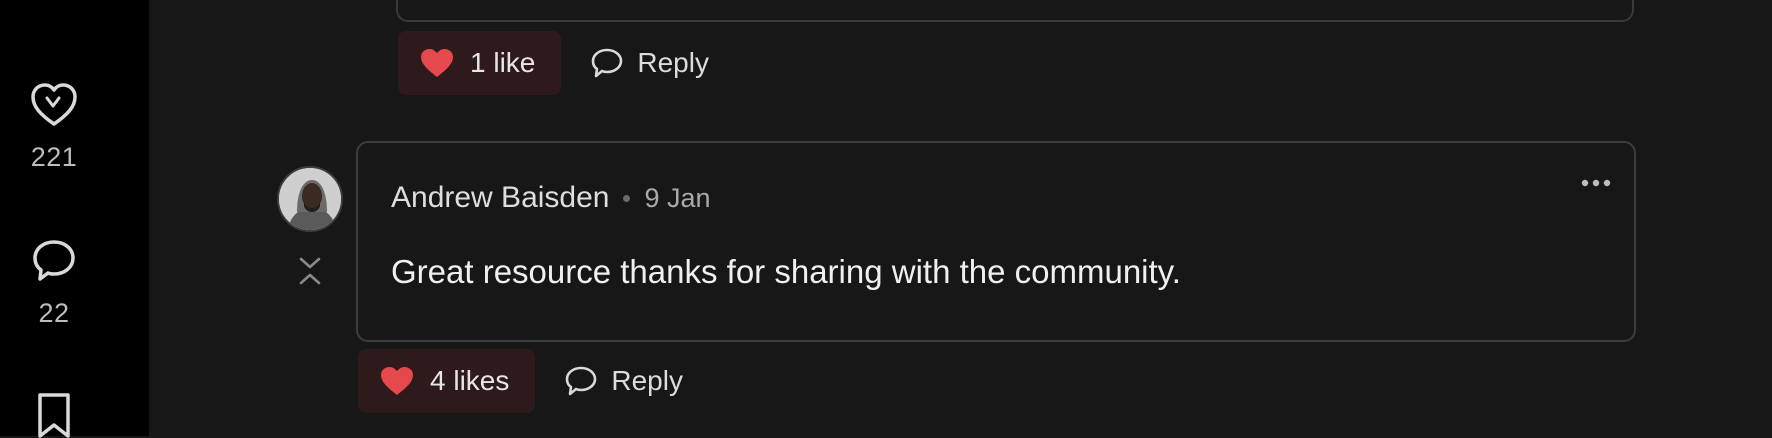 This screenshot has width=1772, height=438. I want to click on sidebar-bookmark, so click(54, 415).